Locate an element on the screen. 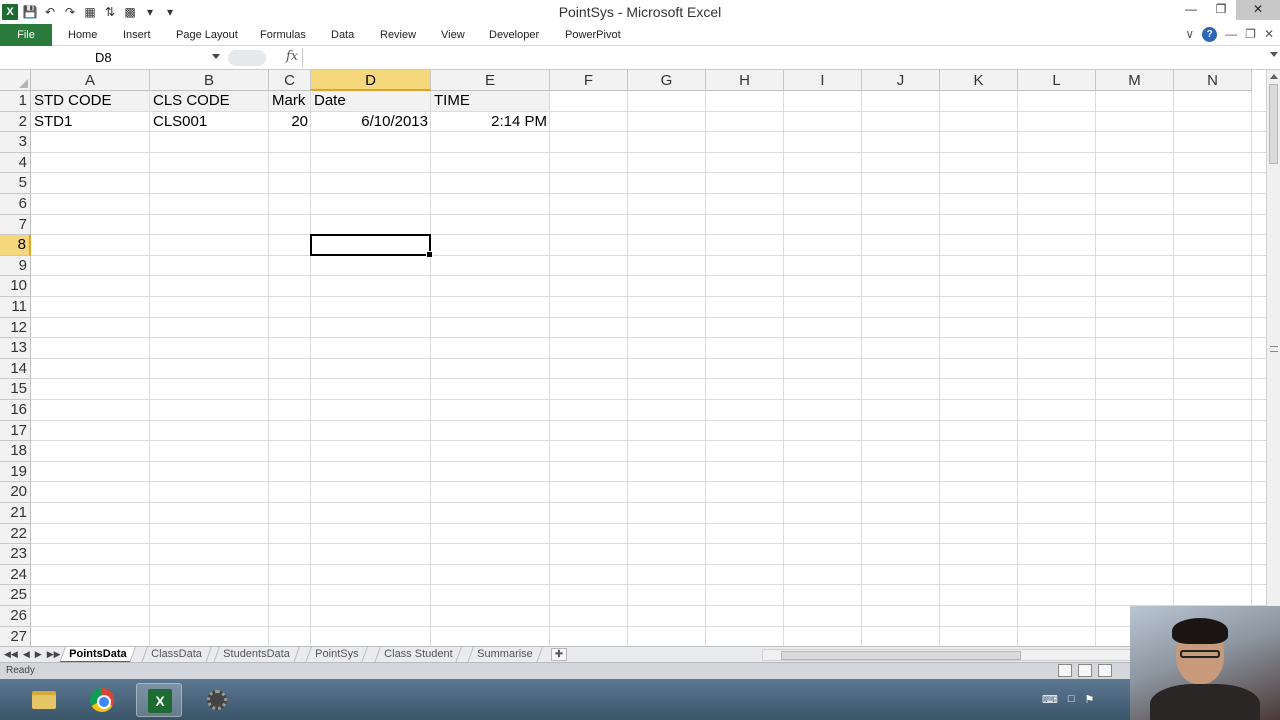 This screenshot has width=1280, height=720. chevron-down-icon is located at coordinates (216, 56).